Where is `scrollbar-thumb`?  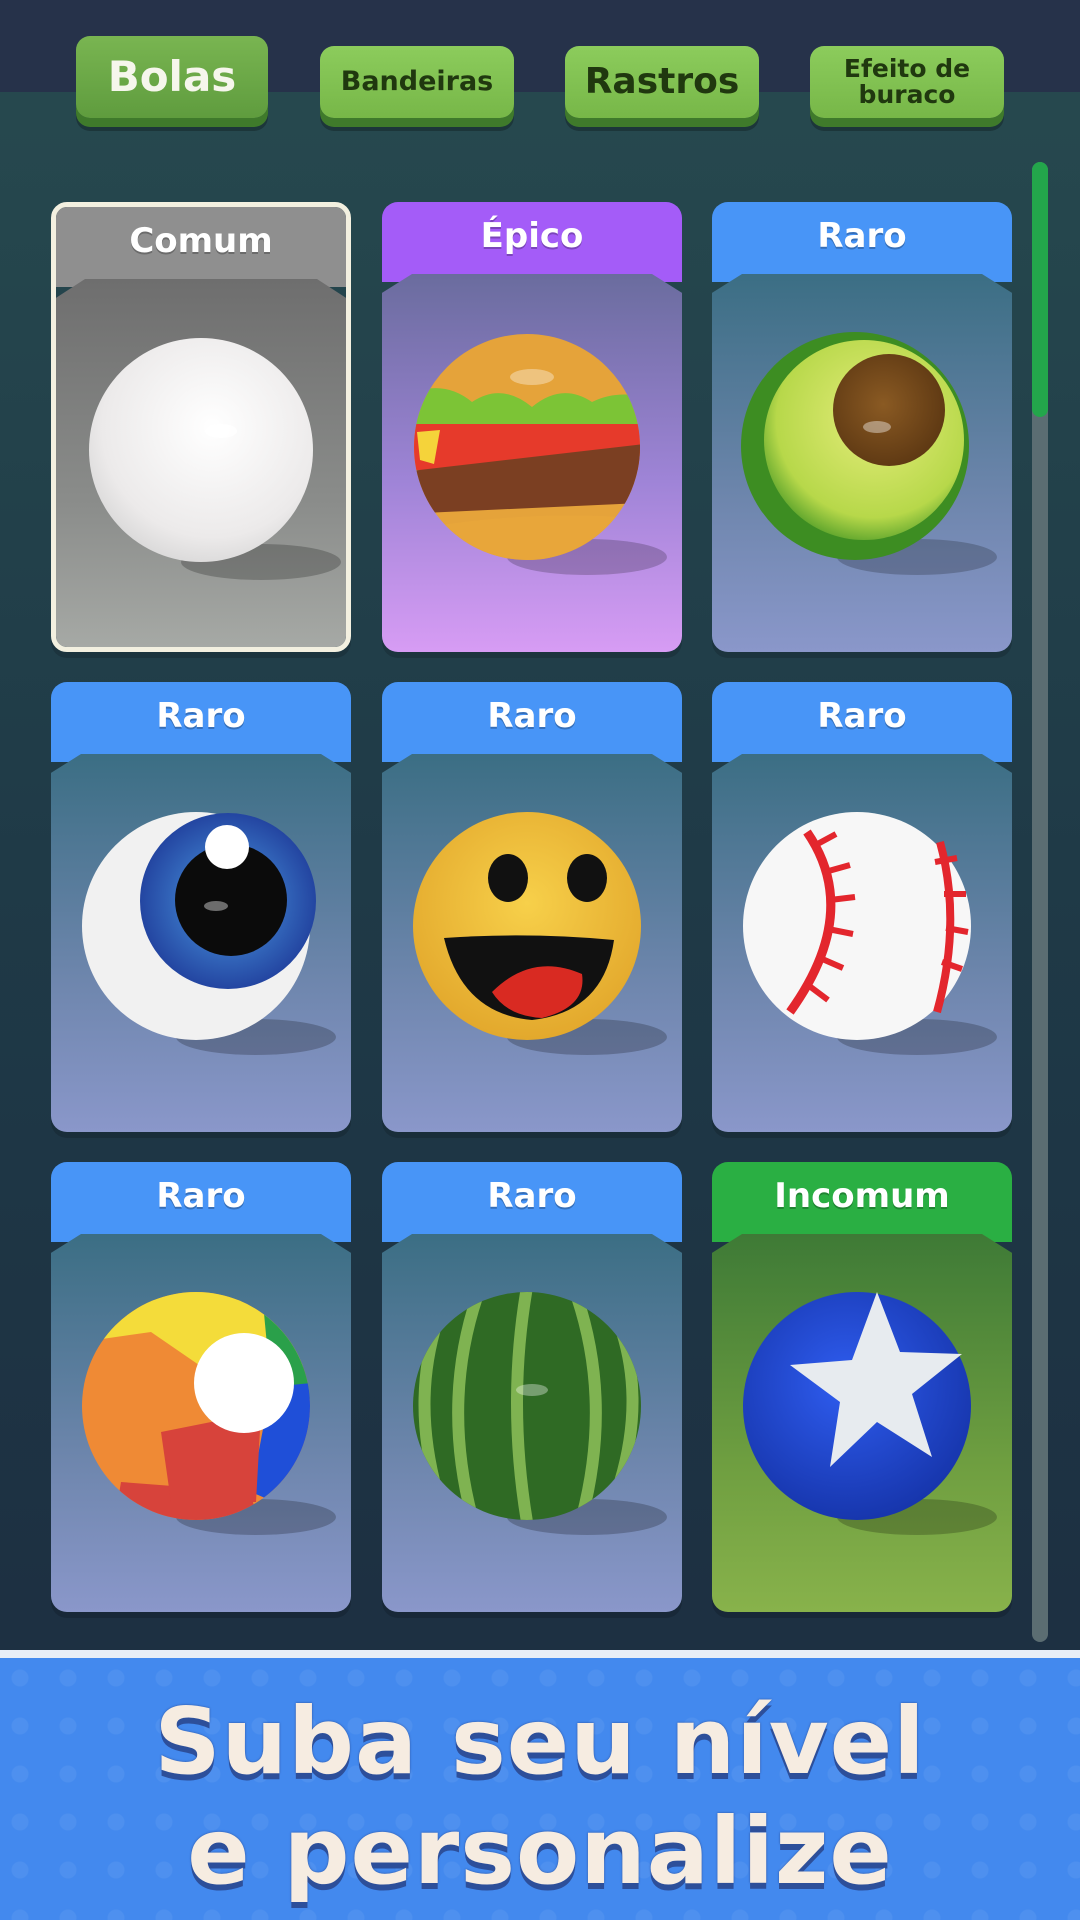 scrollbar-thumb is located at coordinates (1040, 289).